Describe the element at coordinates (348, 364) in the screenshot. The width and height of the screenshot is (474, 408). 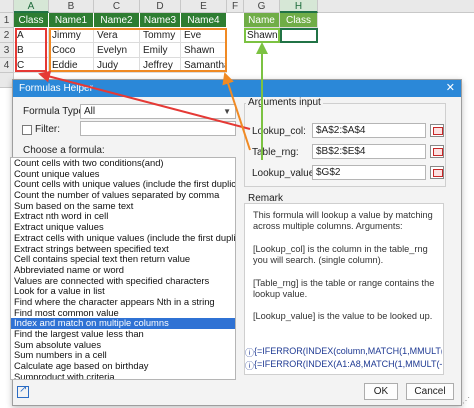
I see `formula-preview-2: {=IFERROR(INDEX(A1:A8,MATCH(1,MMULT(--(` at that location.